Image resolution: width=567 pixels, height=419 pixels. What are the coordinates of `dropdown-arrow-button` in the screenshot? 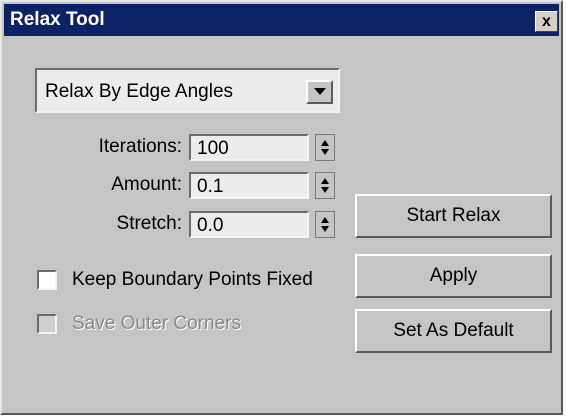 It's located at (319, 92).